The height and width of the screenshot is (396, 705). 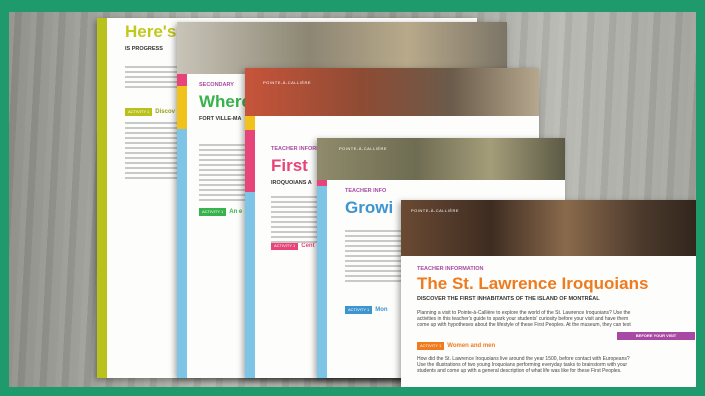 I want to click on page-title: Growi, so click(x=369, y=207).